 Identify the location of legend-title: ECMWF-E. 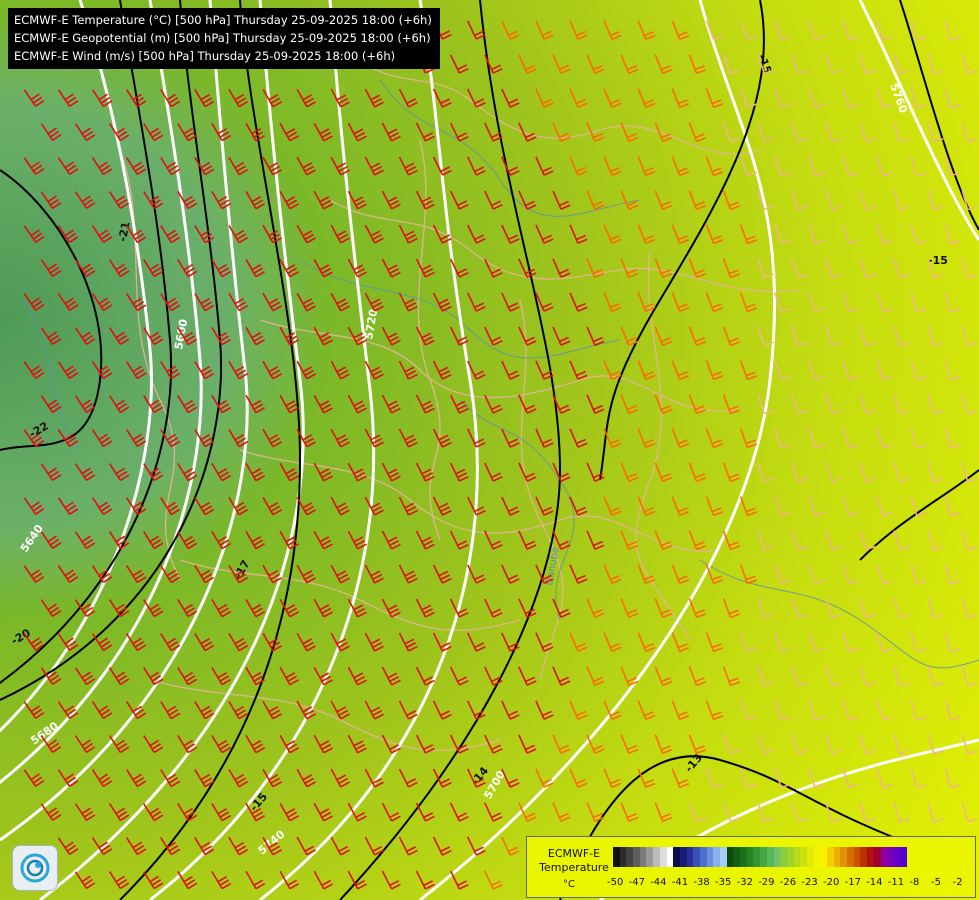
(574, 853).